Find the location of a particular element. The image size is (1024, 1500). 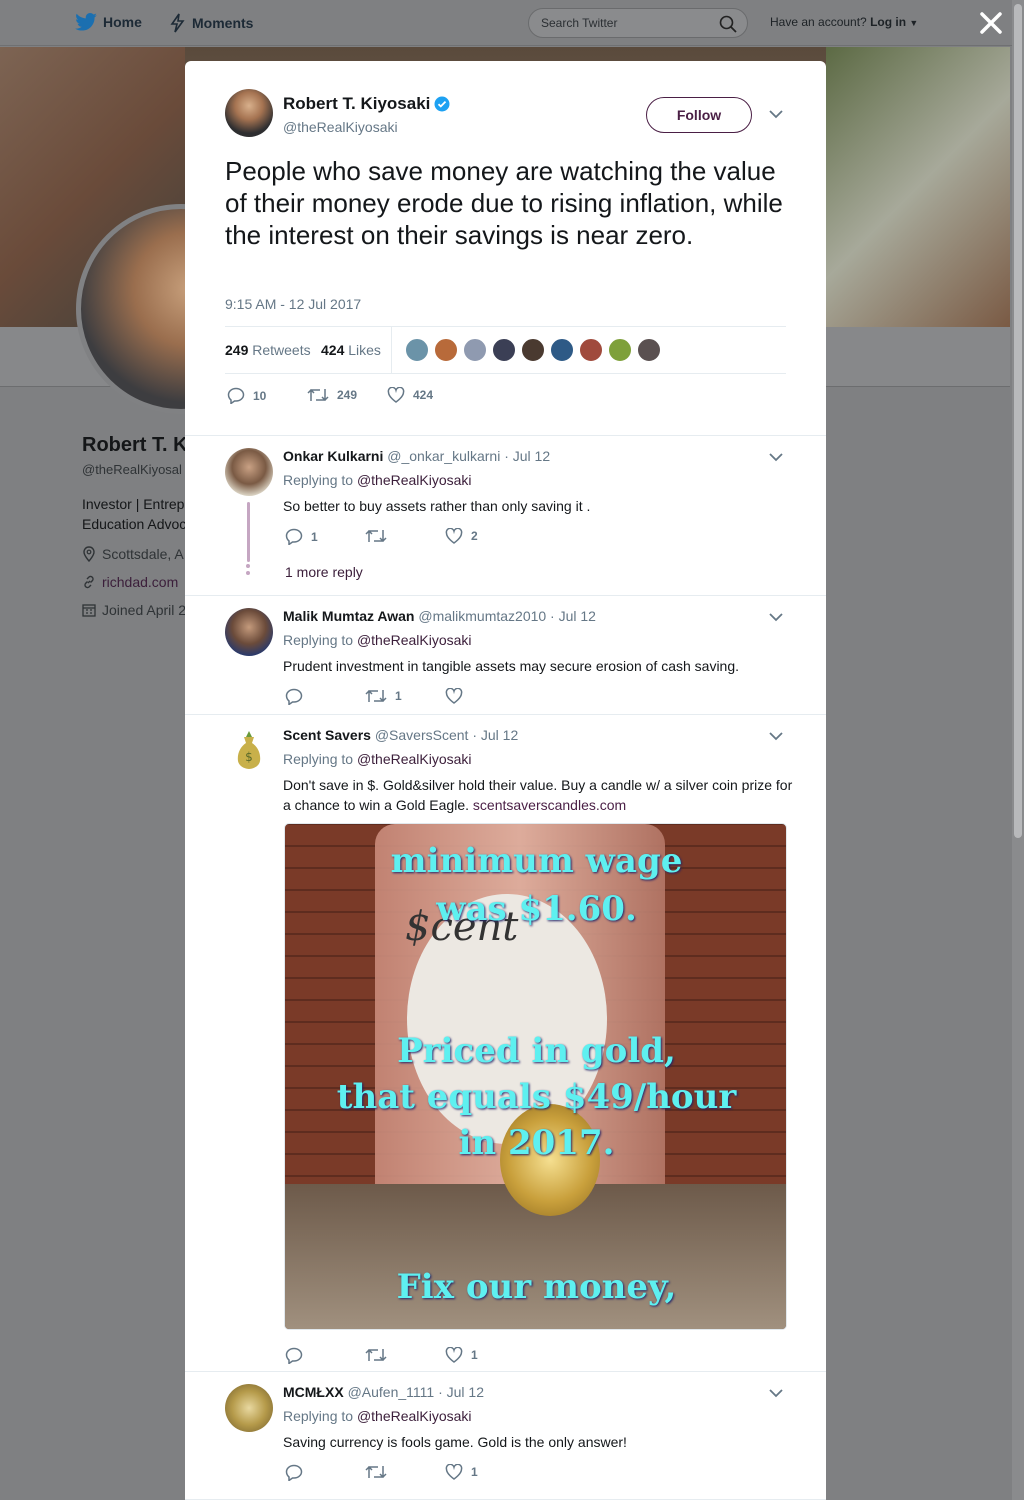

reply-header: Scent Savers @SaversScent · Jul 12 is located at coordinates (400, 735).